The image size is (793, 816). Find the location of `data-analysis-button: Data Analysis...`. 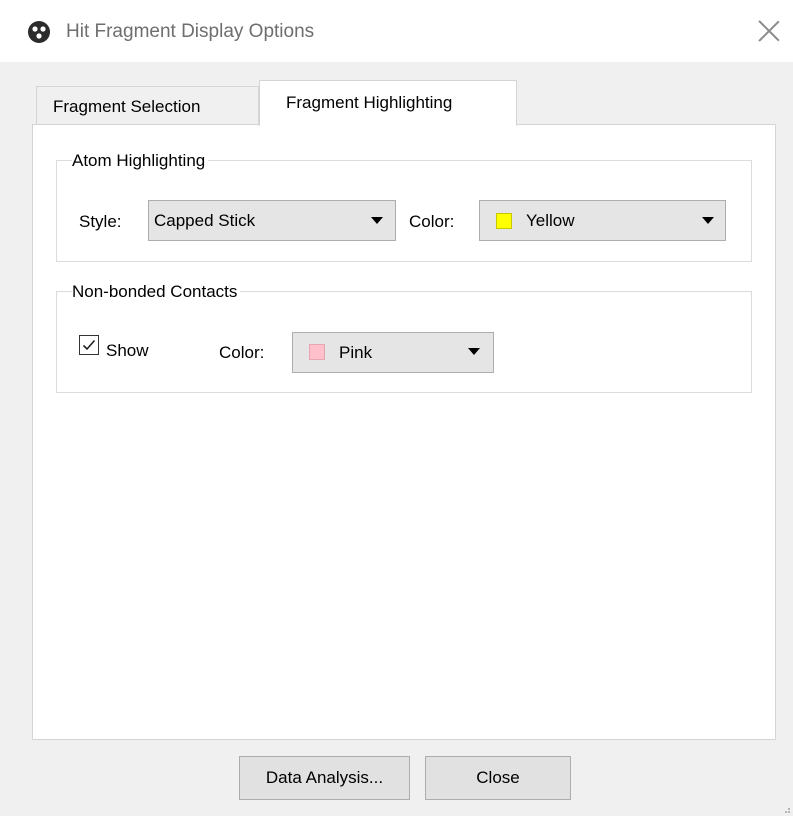

data-analysis-button: Data Analysis... is located at coordinates (324, 778).